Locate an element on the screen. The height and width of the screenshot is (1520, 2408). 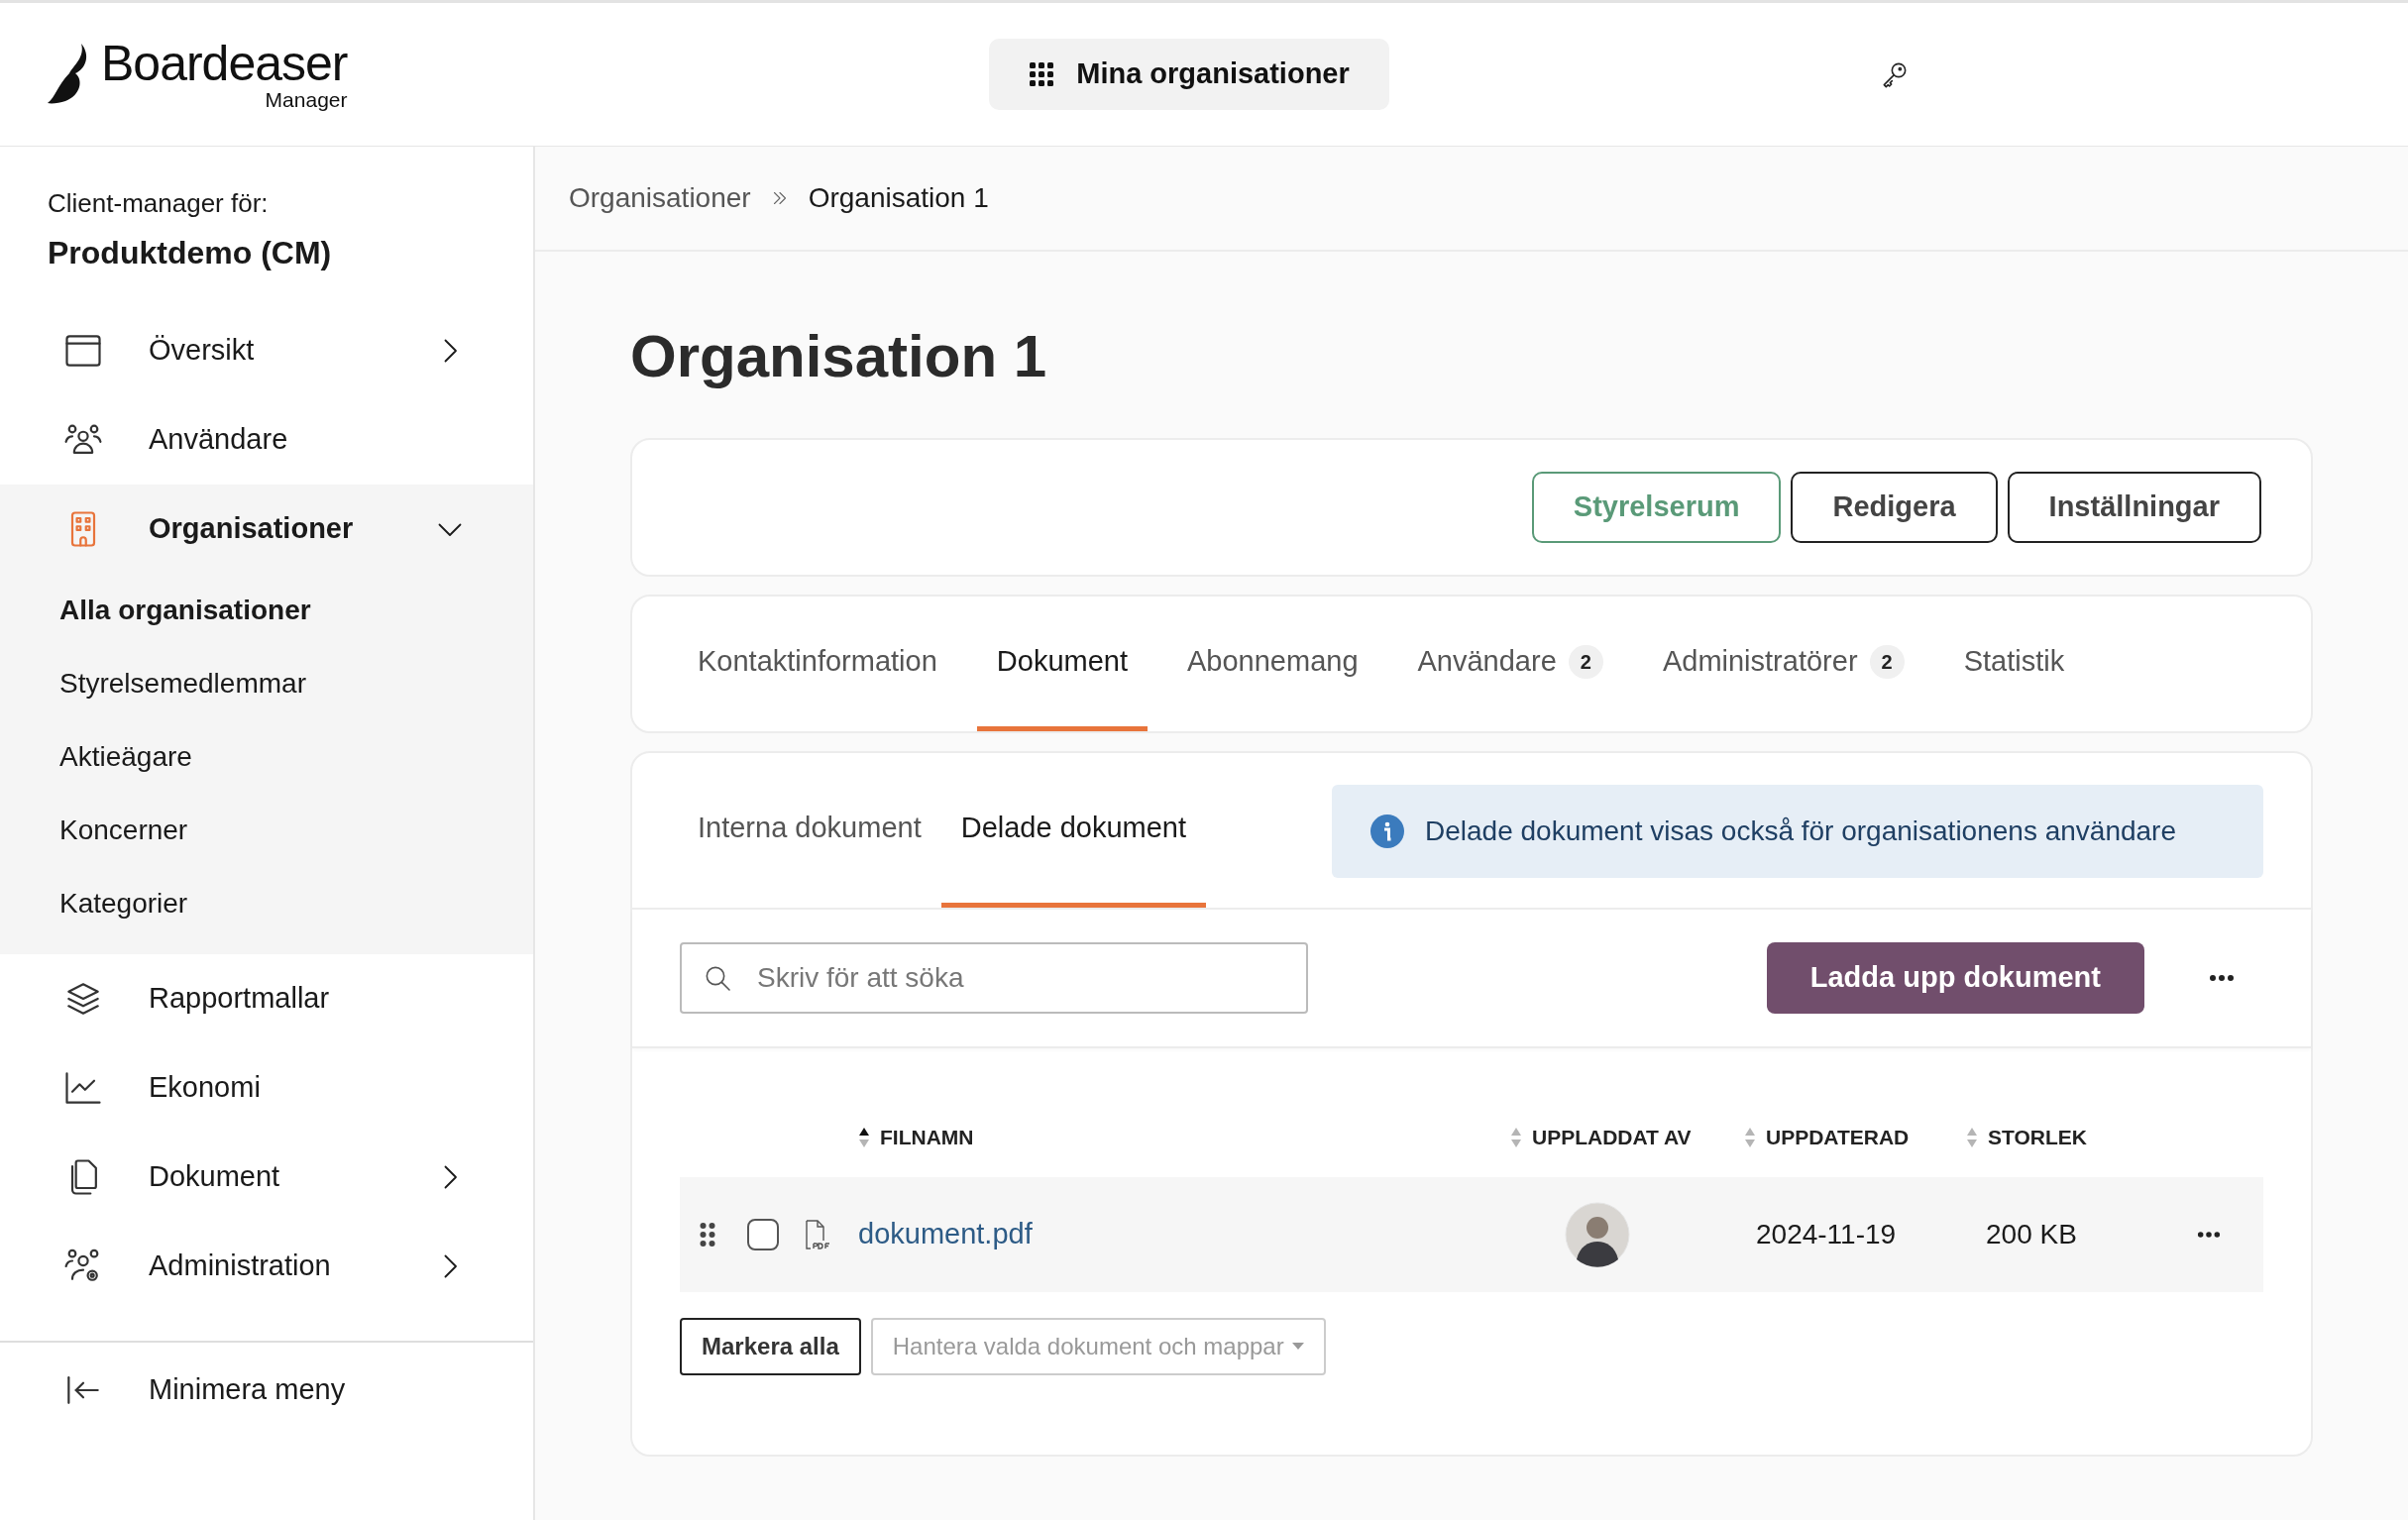
logo-subtext: Manager is located at coordinates (306, 100).